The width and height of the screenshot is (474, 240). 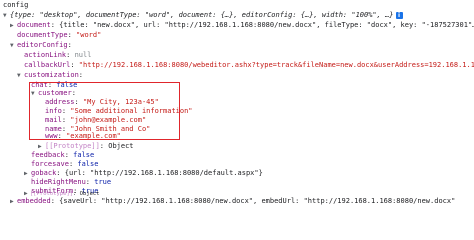 I want to click on property-key: embedded, so click(x=34, y=201).